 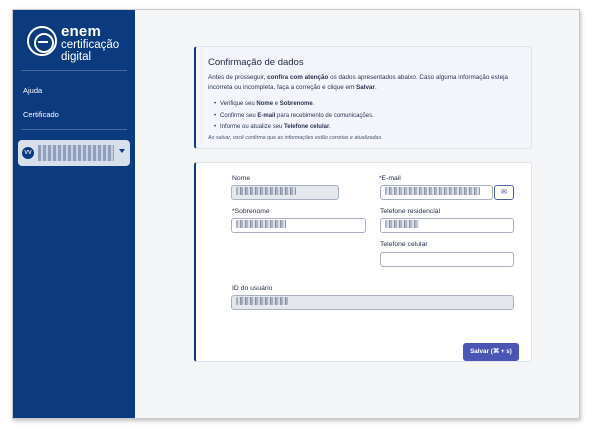 I want to click on telefone-celular-label: Telefone celular, so click(x=404, y=244).